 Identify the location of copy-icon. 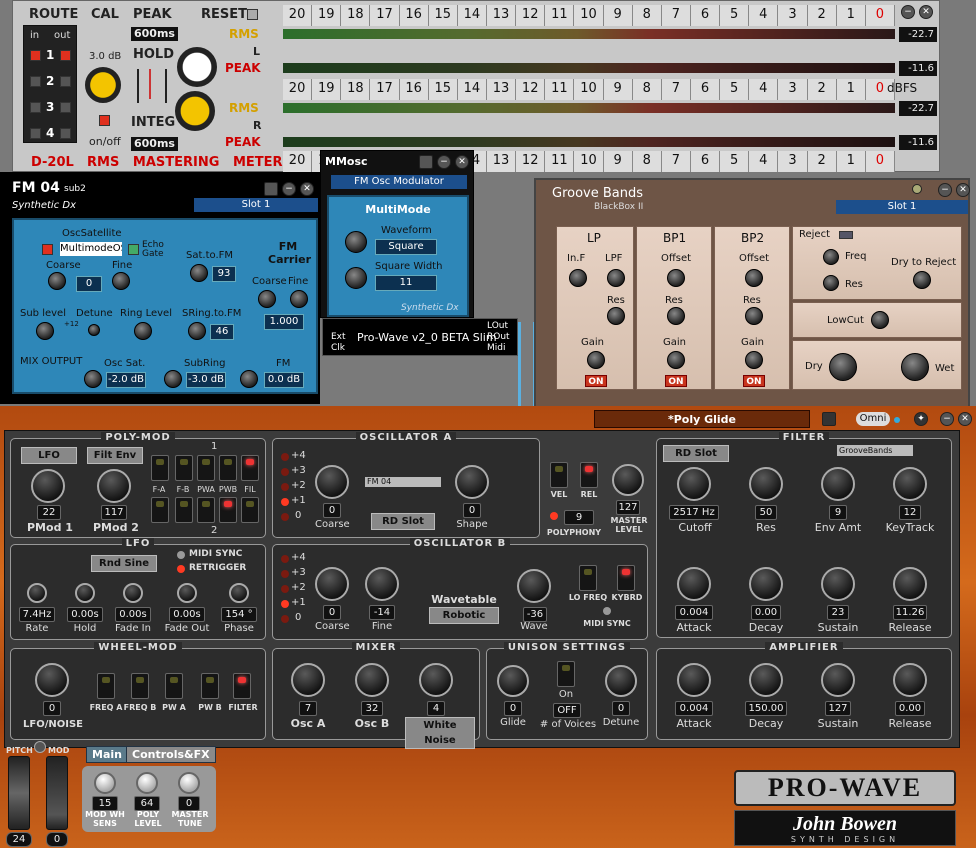
(829, 419).